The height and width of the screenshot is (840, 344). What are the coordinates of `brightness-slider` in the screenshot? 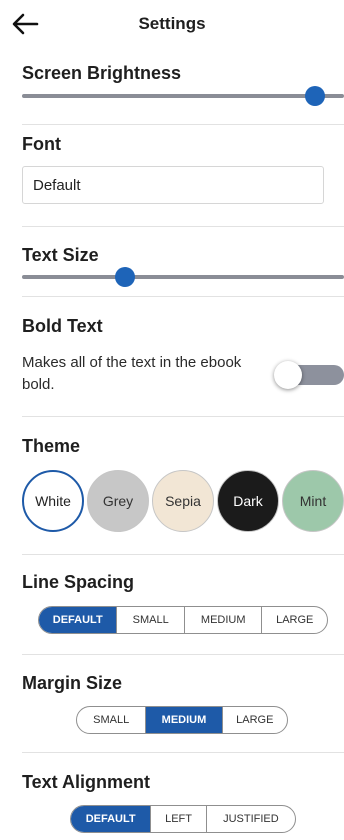 It's located at (183, 96).